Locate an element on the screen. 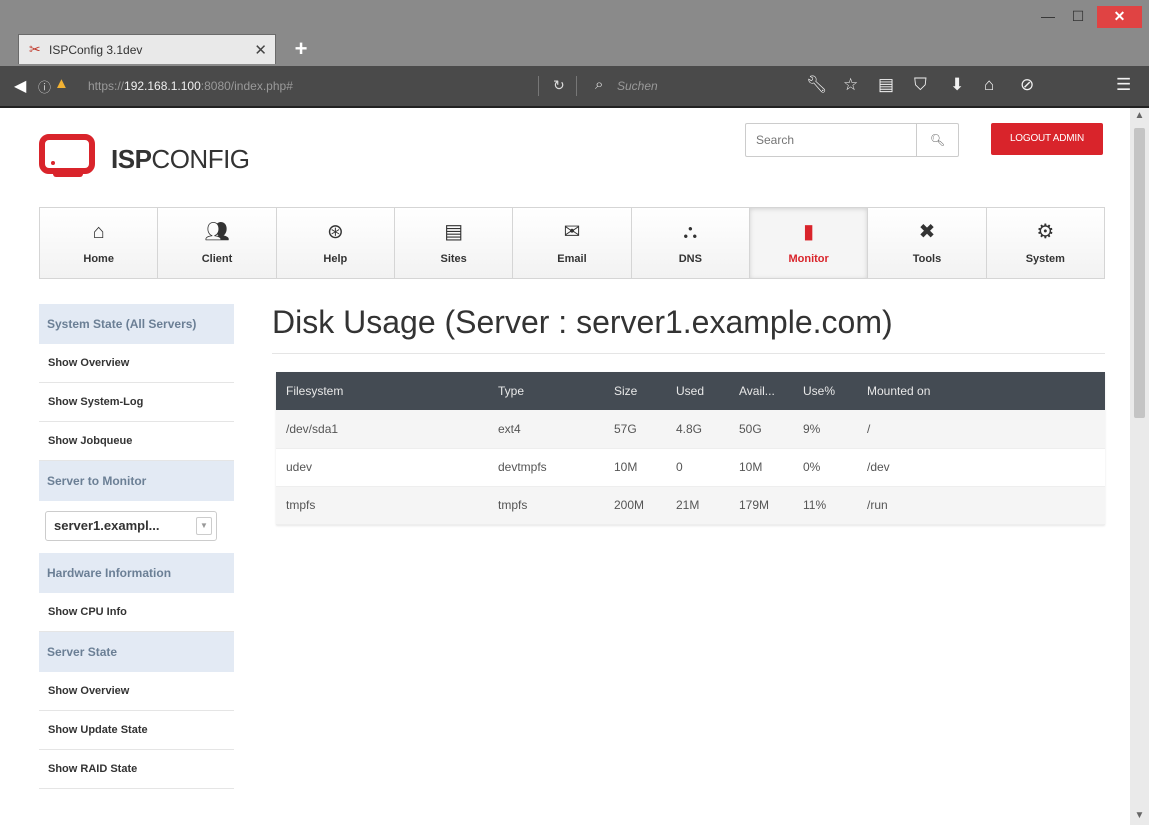 The height and width of the screenshot is (825, 1149). table-cell: 57G is located at coordinates (635, 429).